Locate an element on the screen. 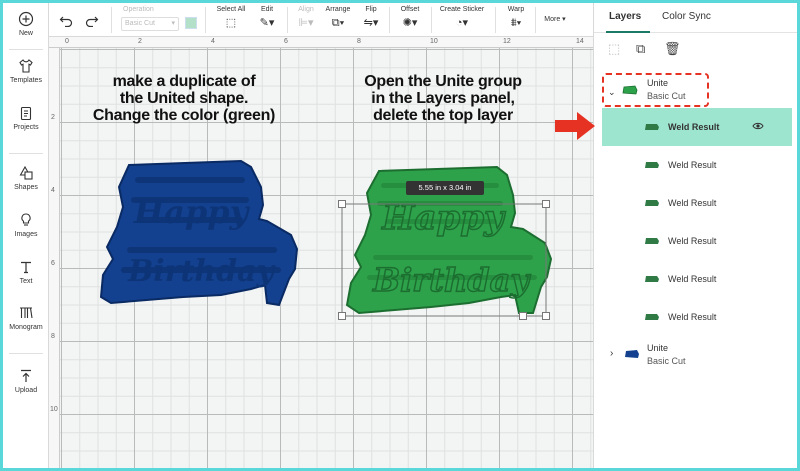 This screenshot has height=471, width=800. instruction-line: make a duplicate of is located at coordinates (184, 81).